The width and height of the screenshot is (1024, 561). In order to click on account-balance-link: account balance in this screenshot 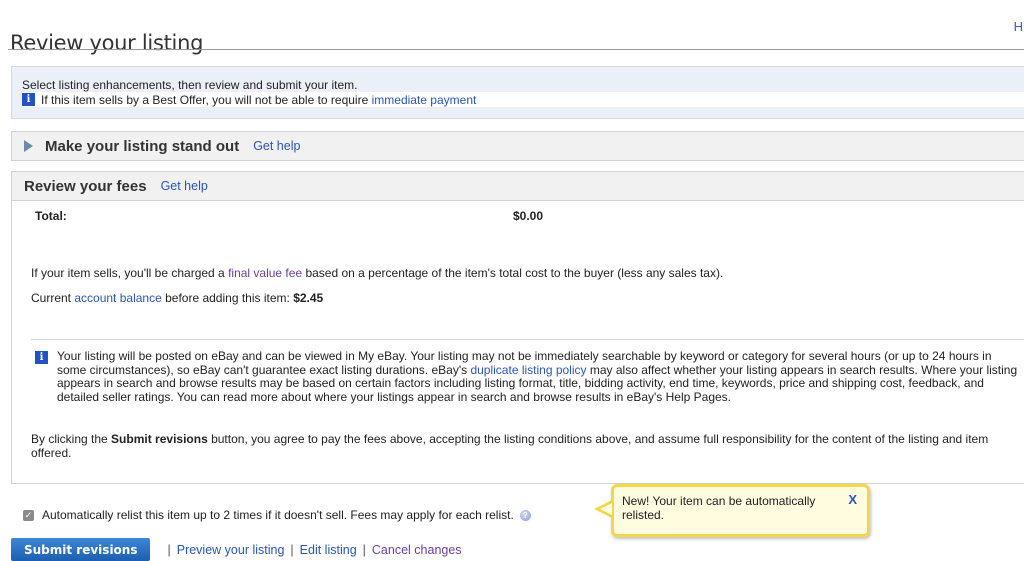, I will do `click(117, 298)`.